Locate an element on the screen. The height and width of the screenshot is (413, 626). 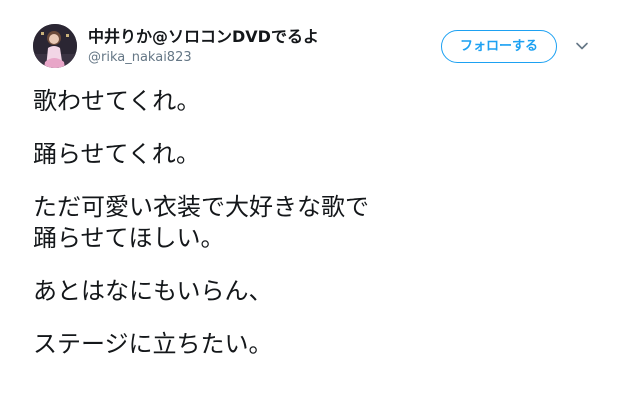
avatar is located at coordinates (55, 46).